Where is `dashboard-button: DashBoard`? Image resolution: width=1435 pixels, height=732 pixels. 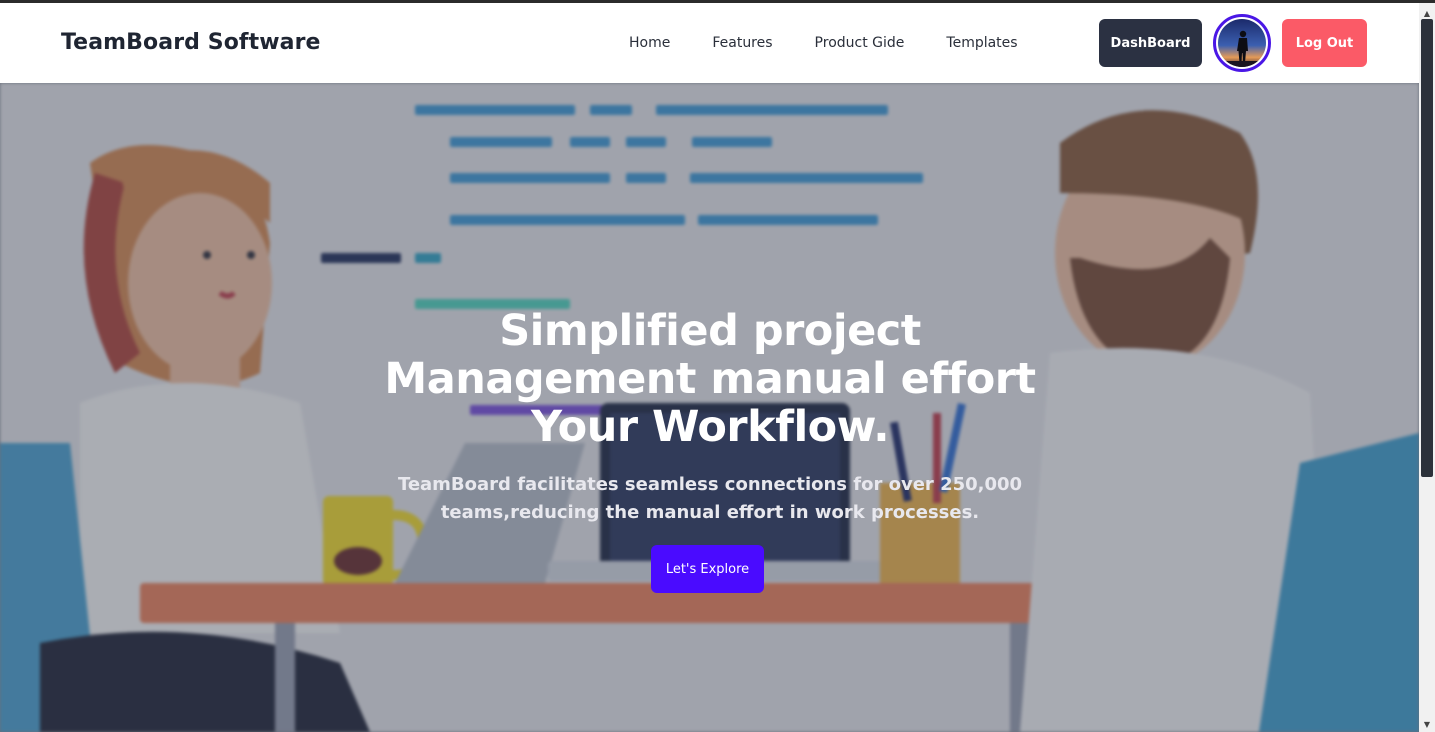
dashboard-button: DashBoard is located at coordinates (1150, 43).